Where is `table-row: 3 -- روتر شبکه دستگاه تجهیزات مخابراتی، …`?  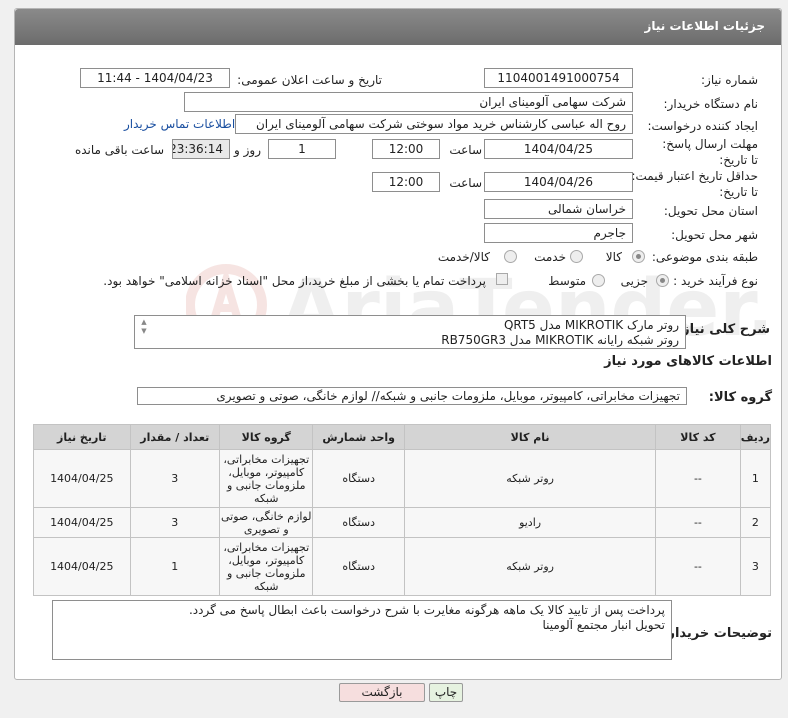 table-row: 3 -- روتر شبکه دستگاه تجهیزات مخابراتی، … is located at coordinates (402, 566).